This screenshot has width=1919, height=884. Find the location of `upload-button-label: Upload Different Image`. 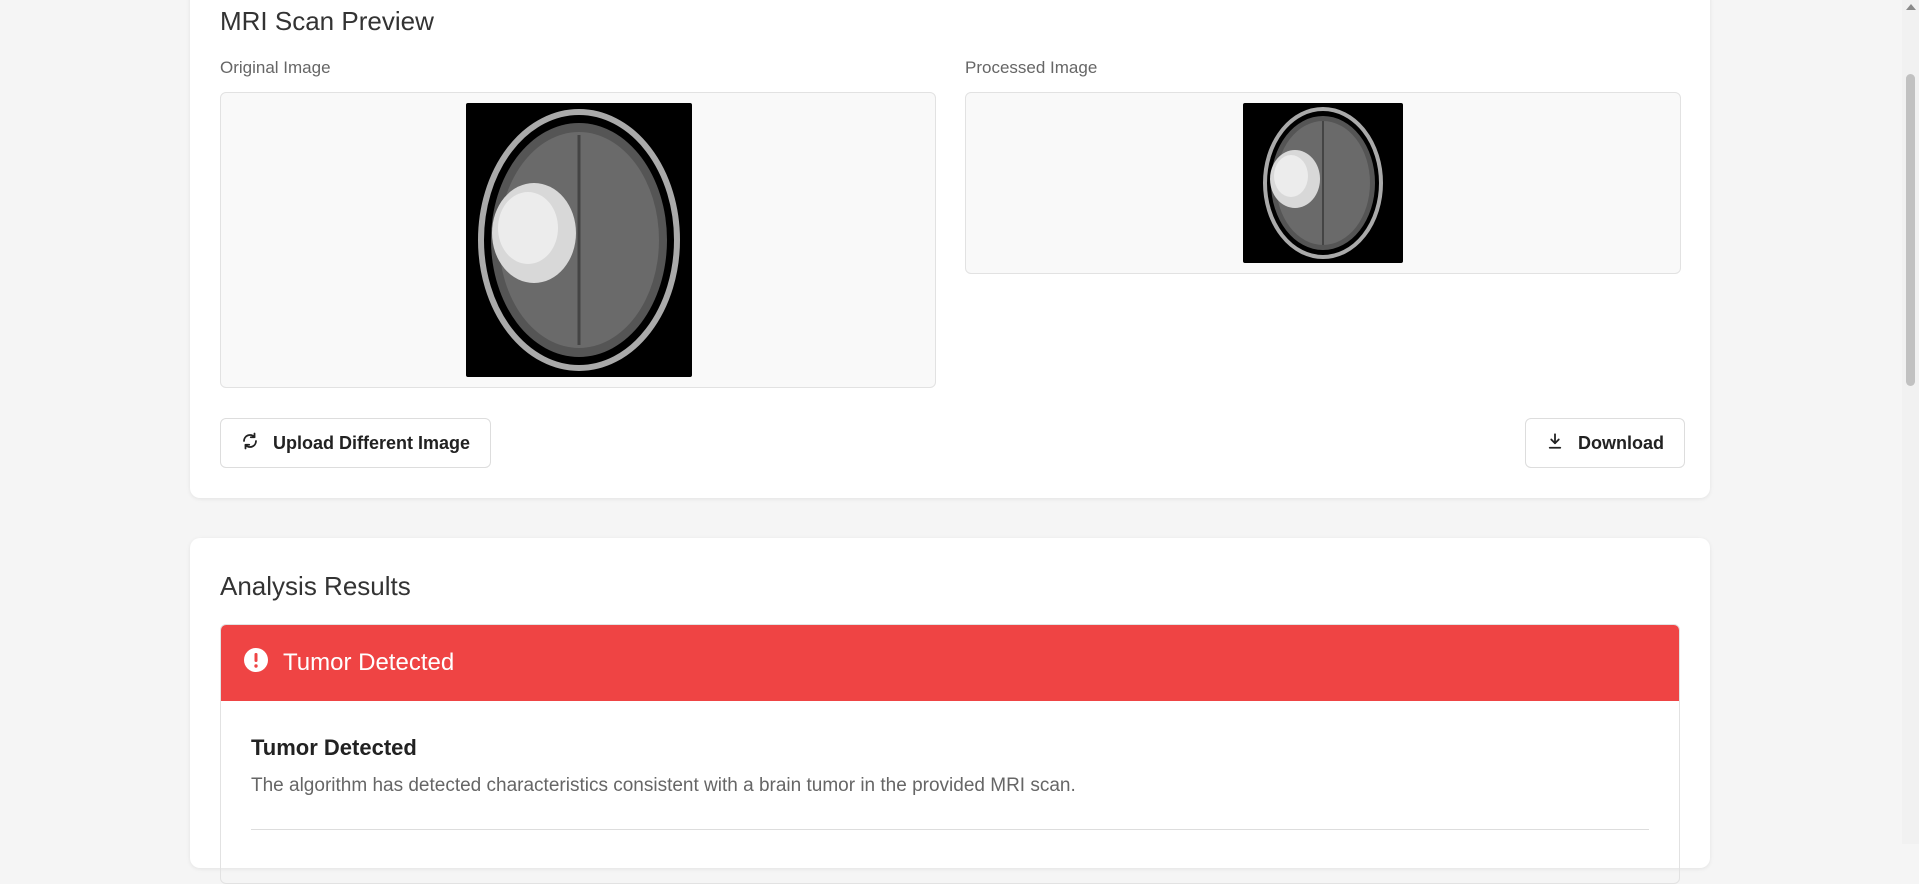

upload-button-label: Upload Different Image is located at coordinates (372, 442).